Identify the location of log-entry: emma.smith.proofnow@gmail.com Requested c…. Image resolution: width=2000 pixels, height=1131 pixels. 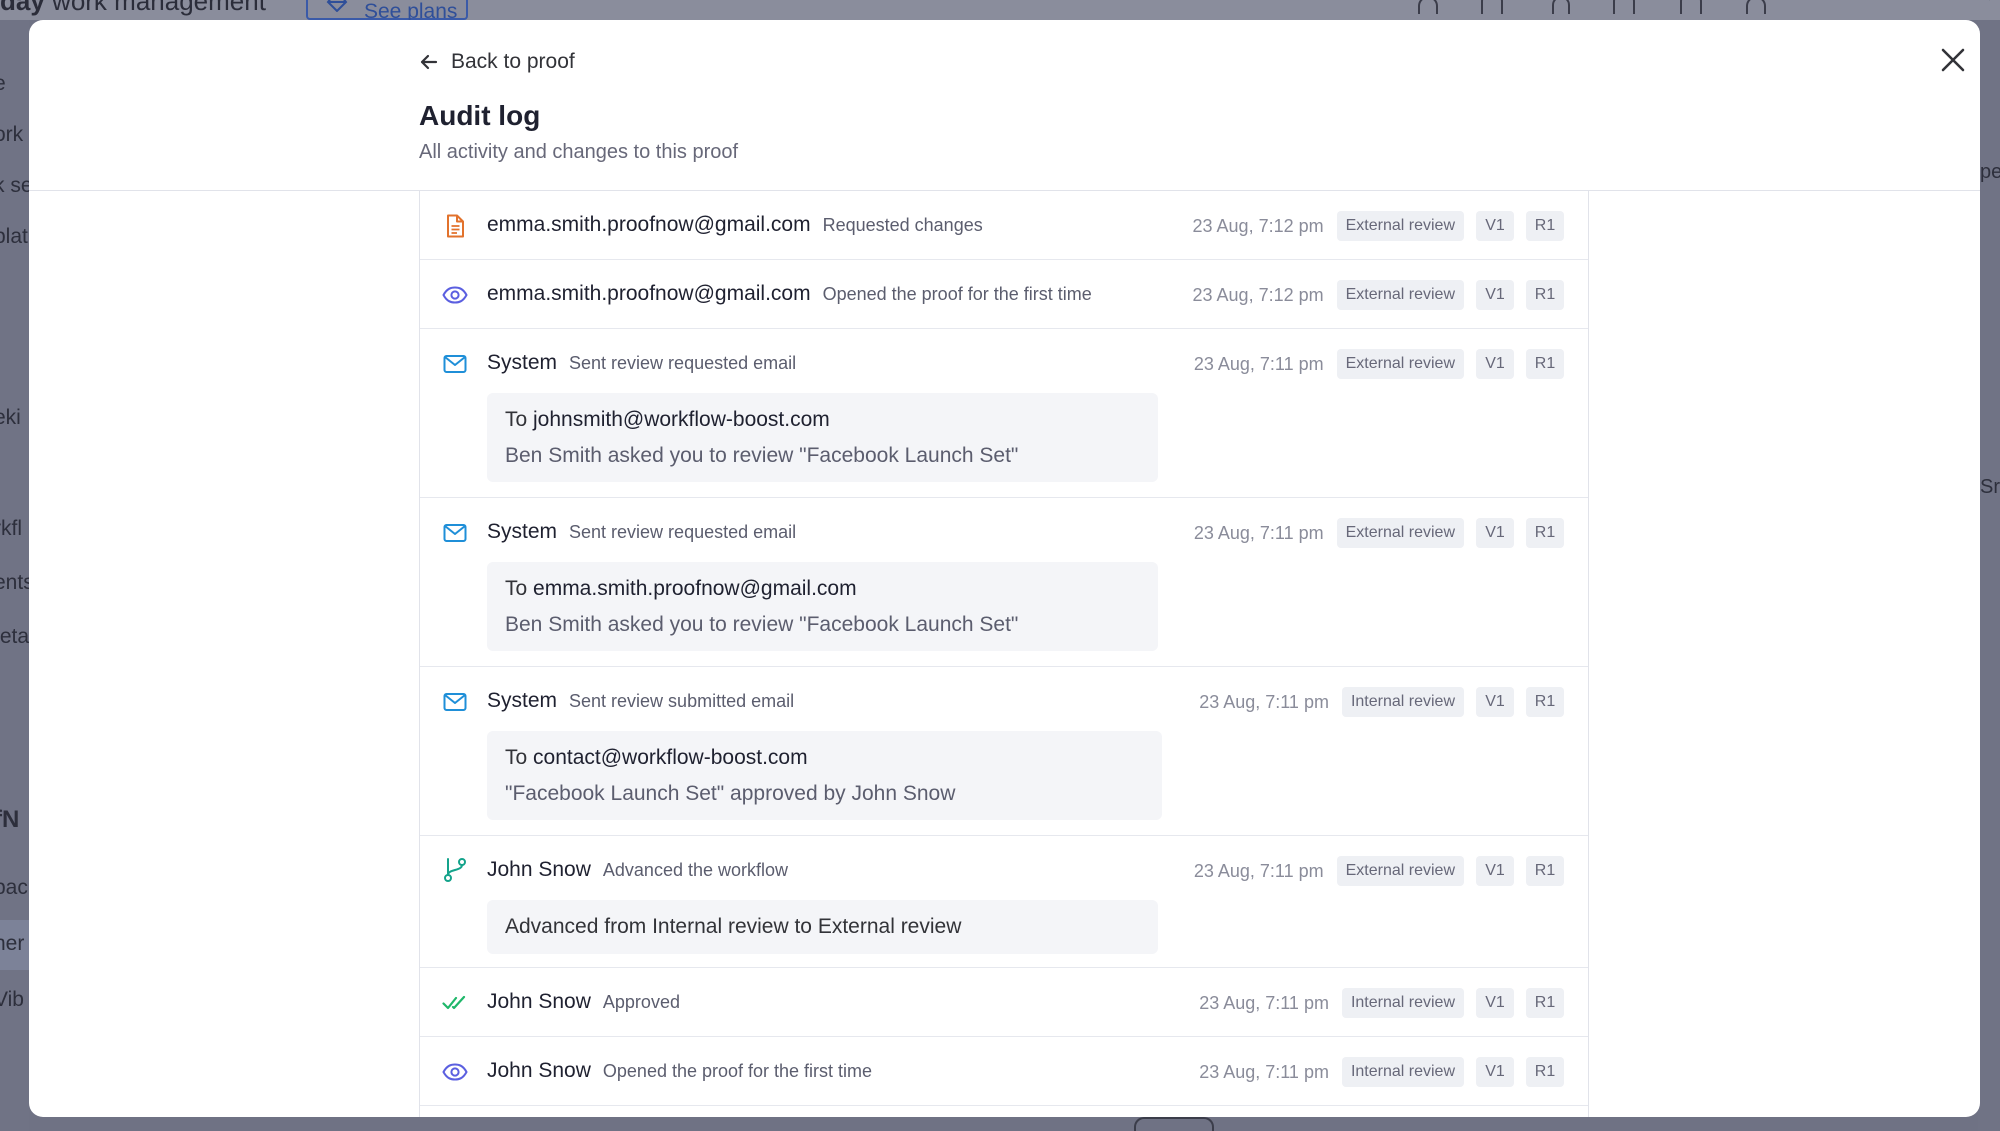
(1004, 225).